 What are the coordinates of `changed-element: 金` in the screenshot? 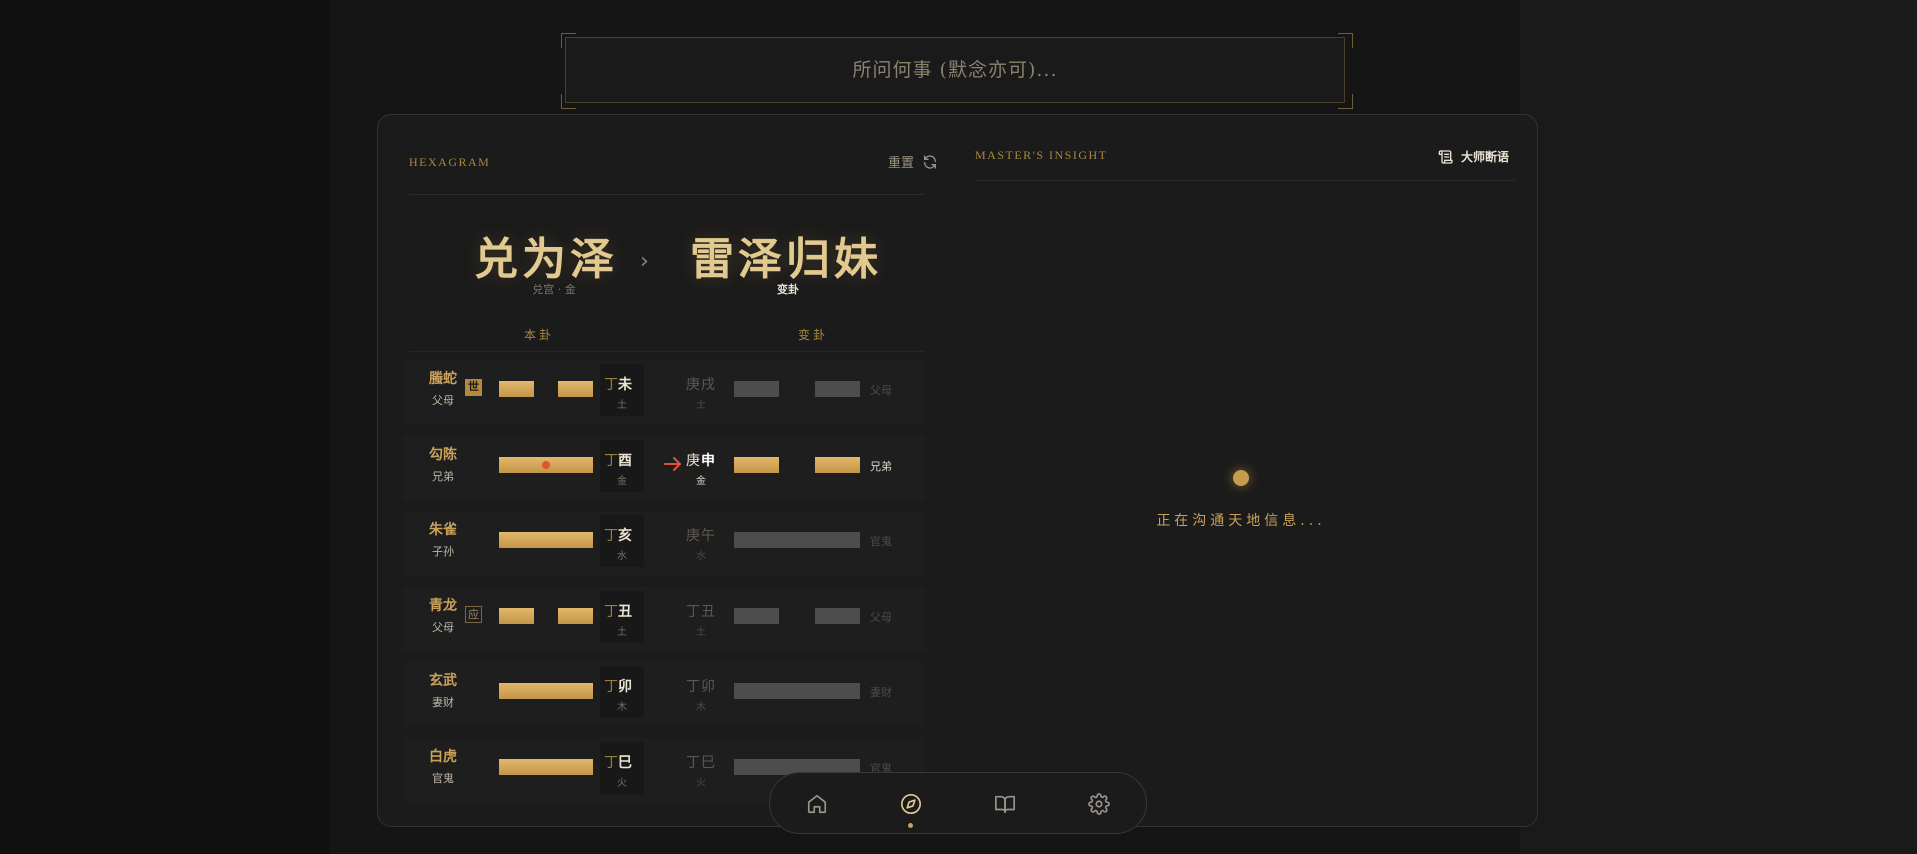 It's located at (701, 481).